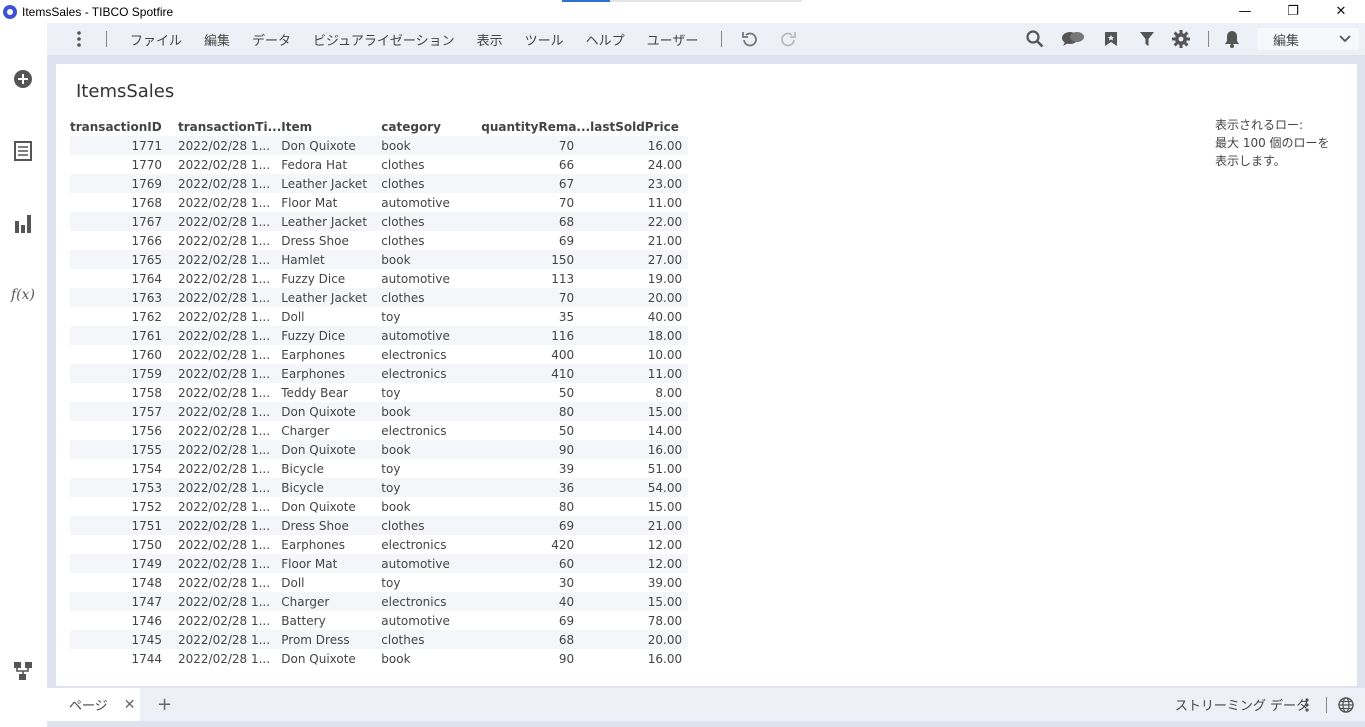 The width and height of the screenshot is (1365, 727). I want to click on table-cell: 1754, so click(124, 468).